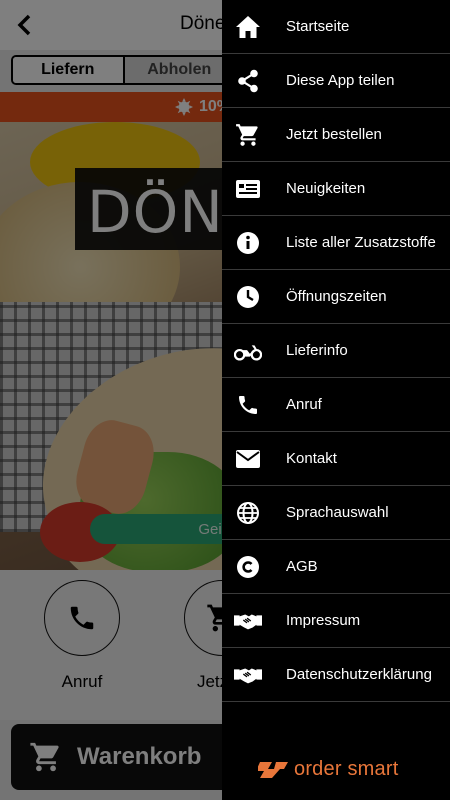  Describe the element at coordinates (248, 189) in the screenshot. I see `news-icon` at that location.